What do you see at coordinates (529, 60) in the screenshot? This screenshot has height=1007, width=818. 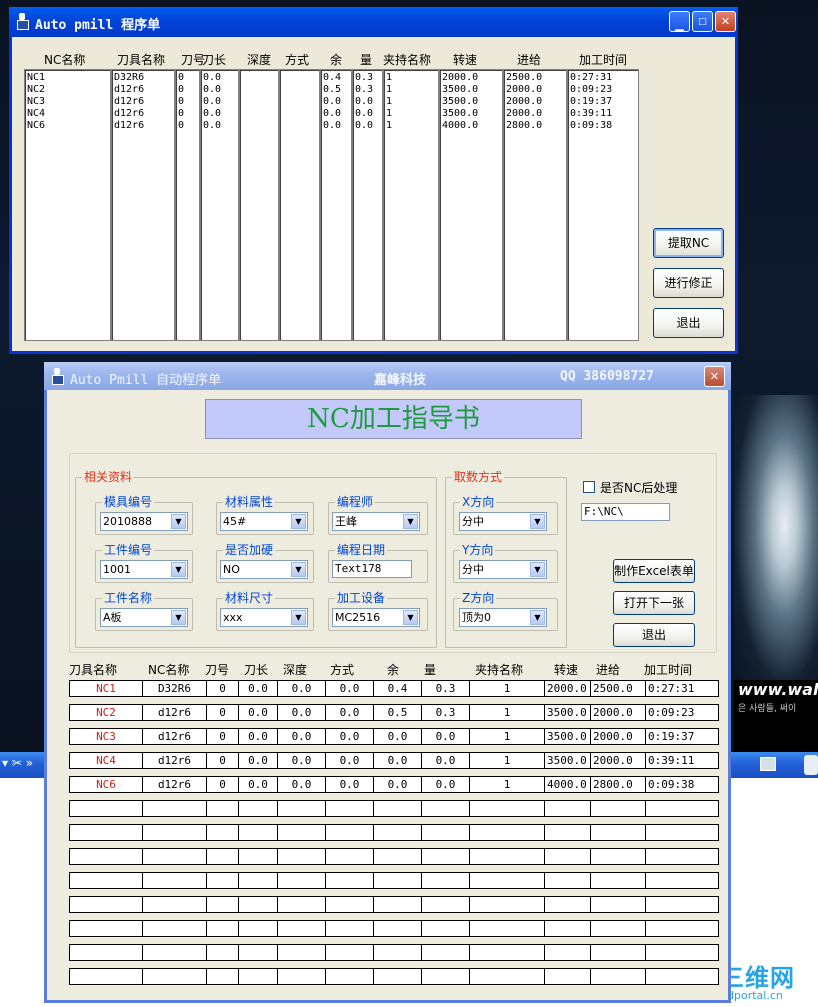 I see `column-header: 进给` at bounding box center [529, 60].